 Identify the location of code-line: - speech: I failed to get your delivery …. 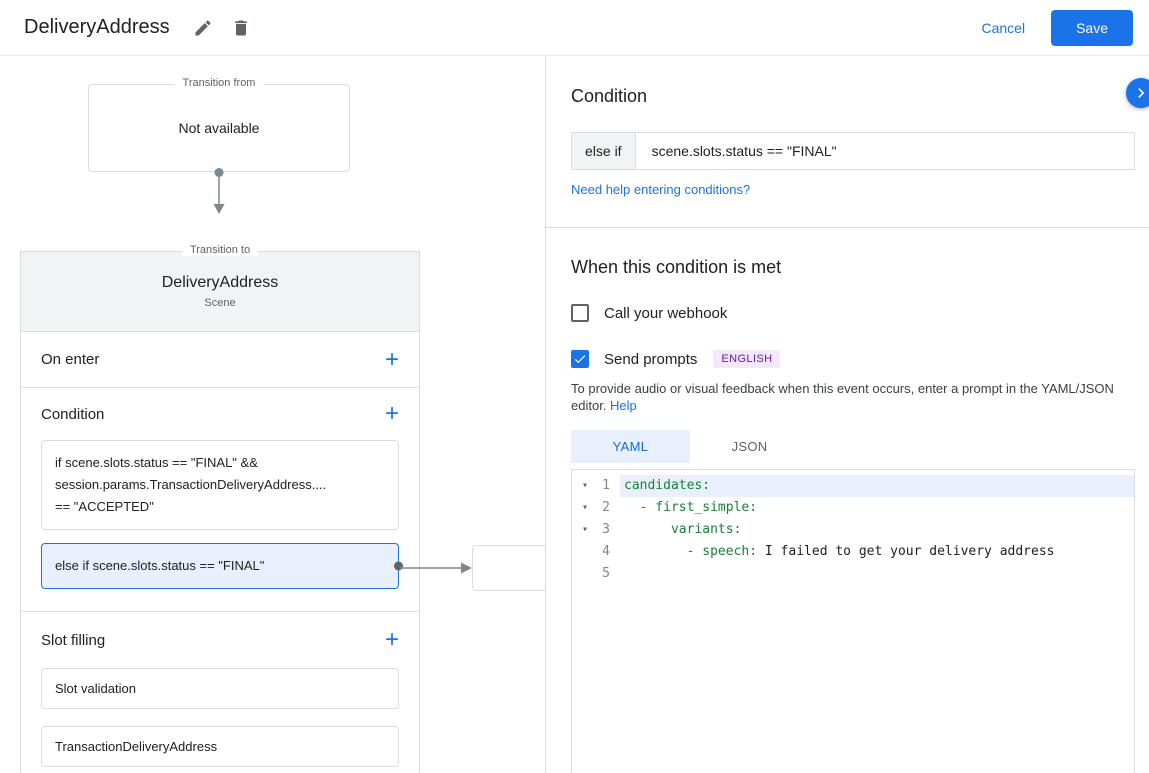
(839, 551).